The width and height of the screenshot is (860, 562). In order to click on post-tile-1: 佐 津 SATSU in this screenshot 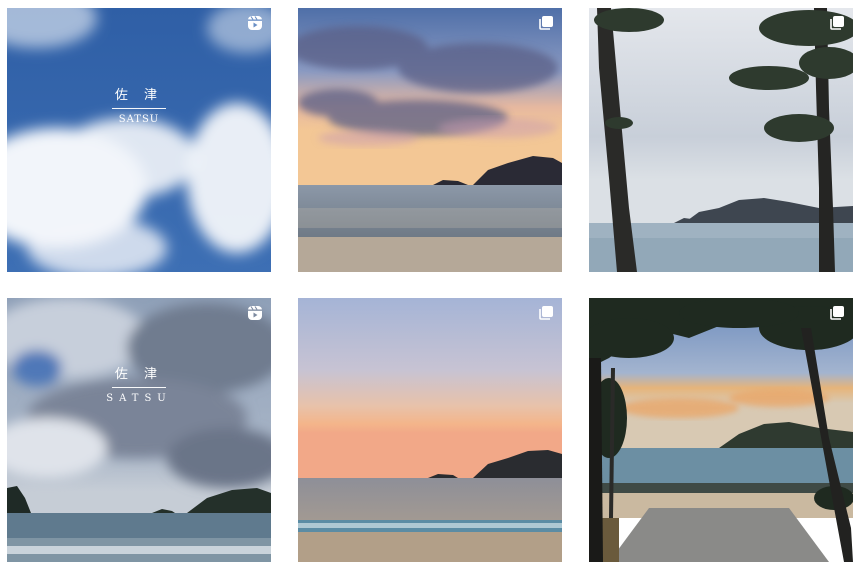, I will do `click(139, 140)`.